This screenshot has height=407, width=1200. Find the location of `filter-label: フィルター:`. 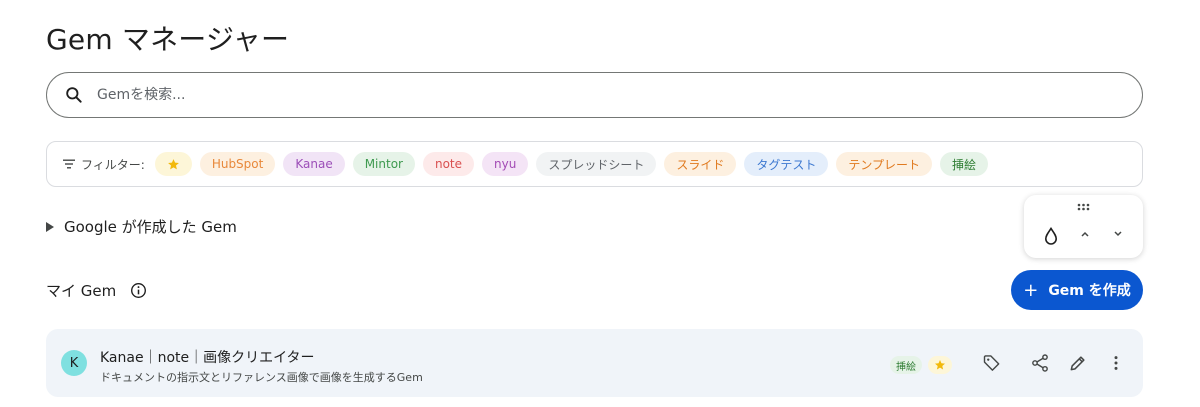

filter-label: フィルター: is located at coordinates (104, 164).